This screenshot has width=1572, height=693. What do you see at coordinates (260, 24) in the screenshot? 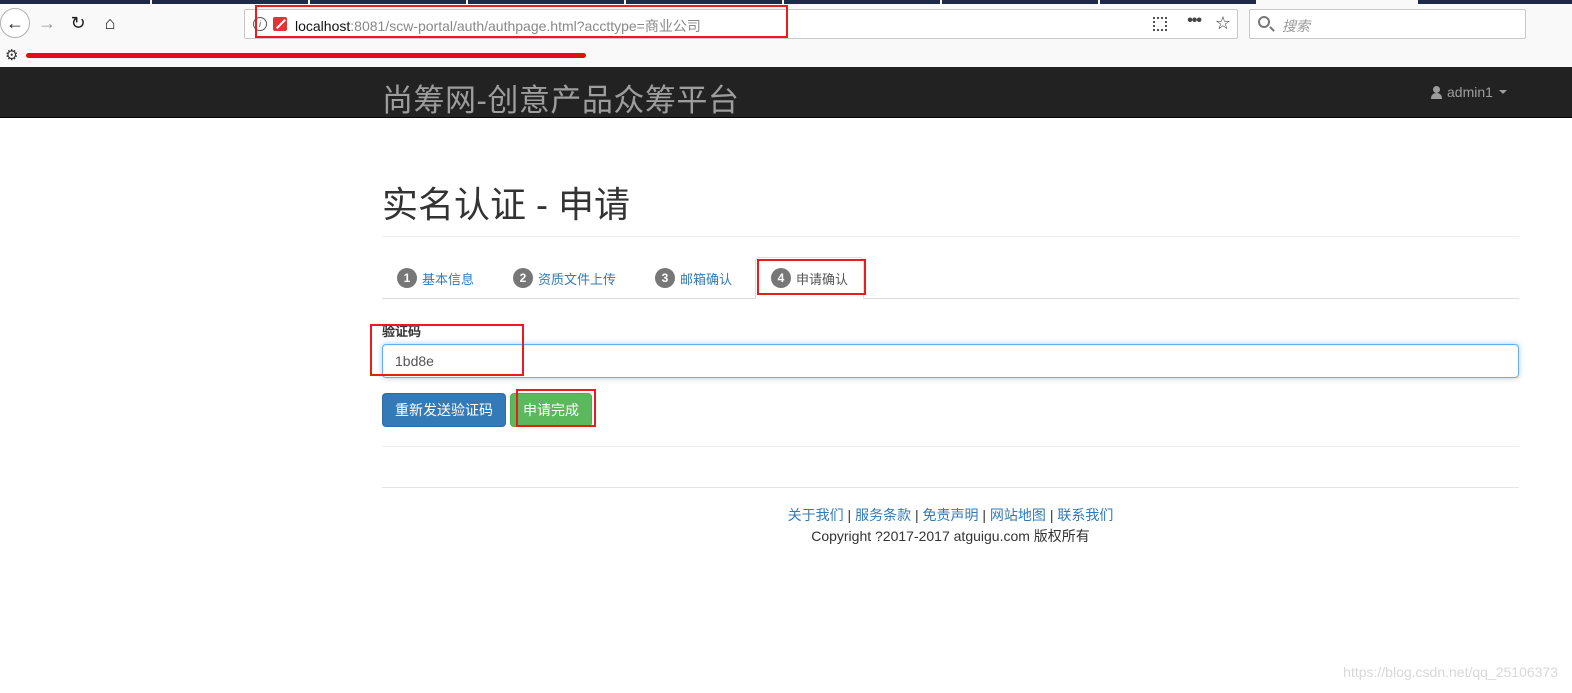
I see `info-icon: i` at bounding box center [260, 24].